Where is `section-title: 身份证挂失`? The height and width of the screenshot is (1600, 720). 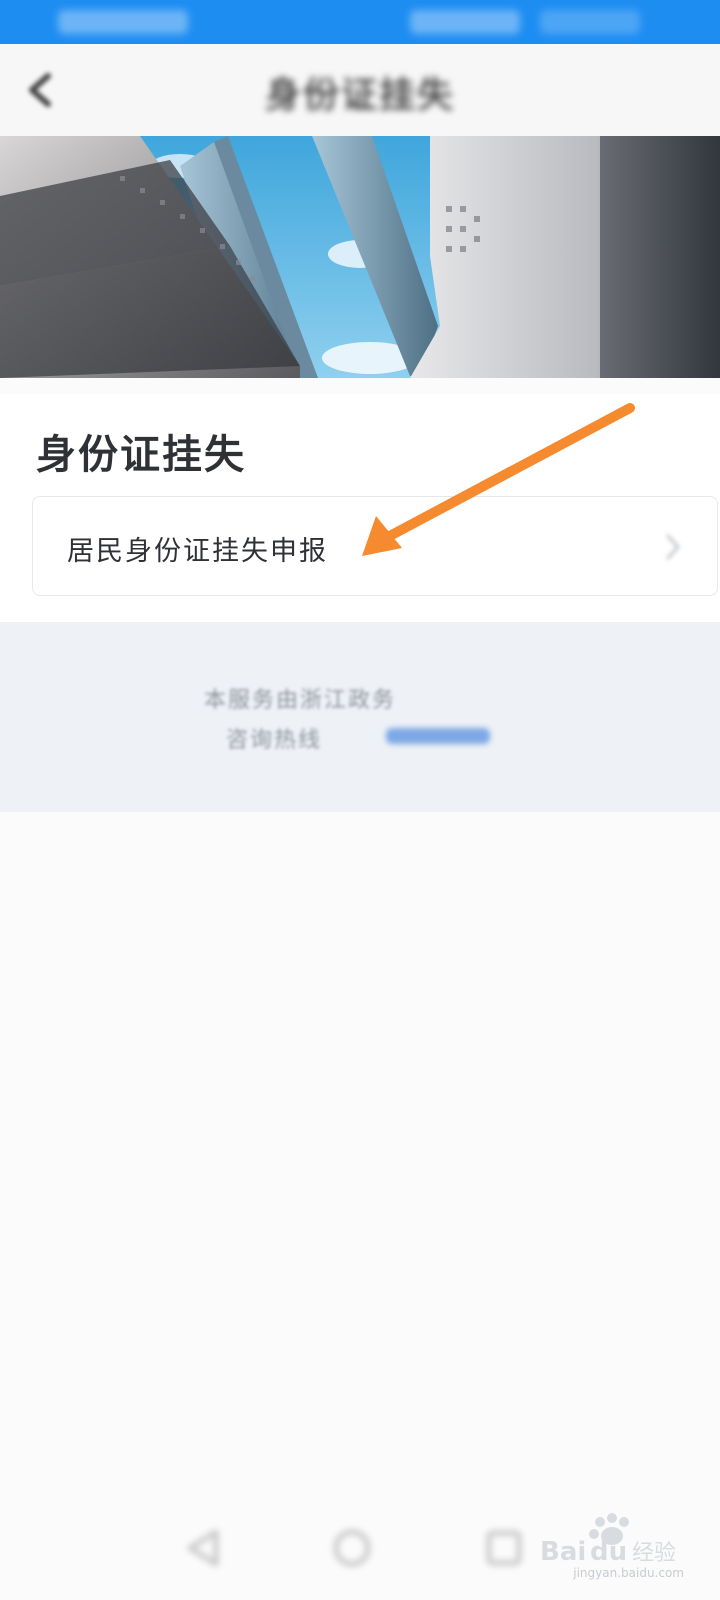 section-title: 身份证挂失 is located at coordinates (141, 454).